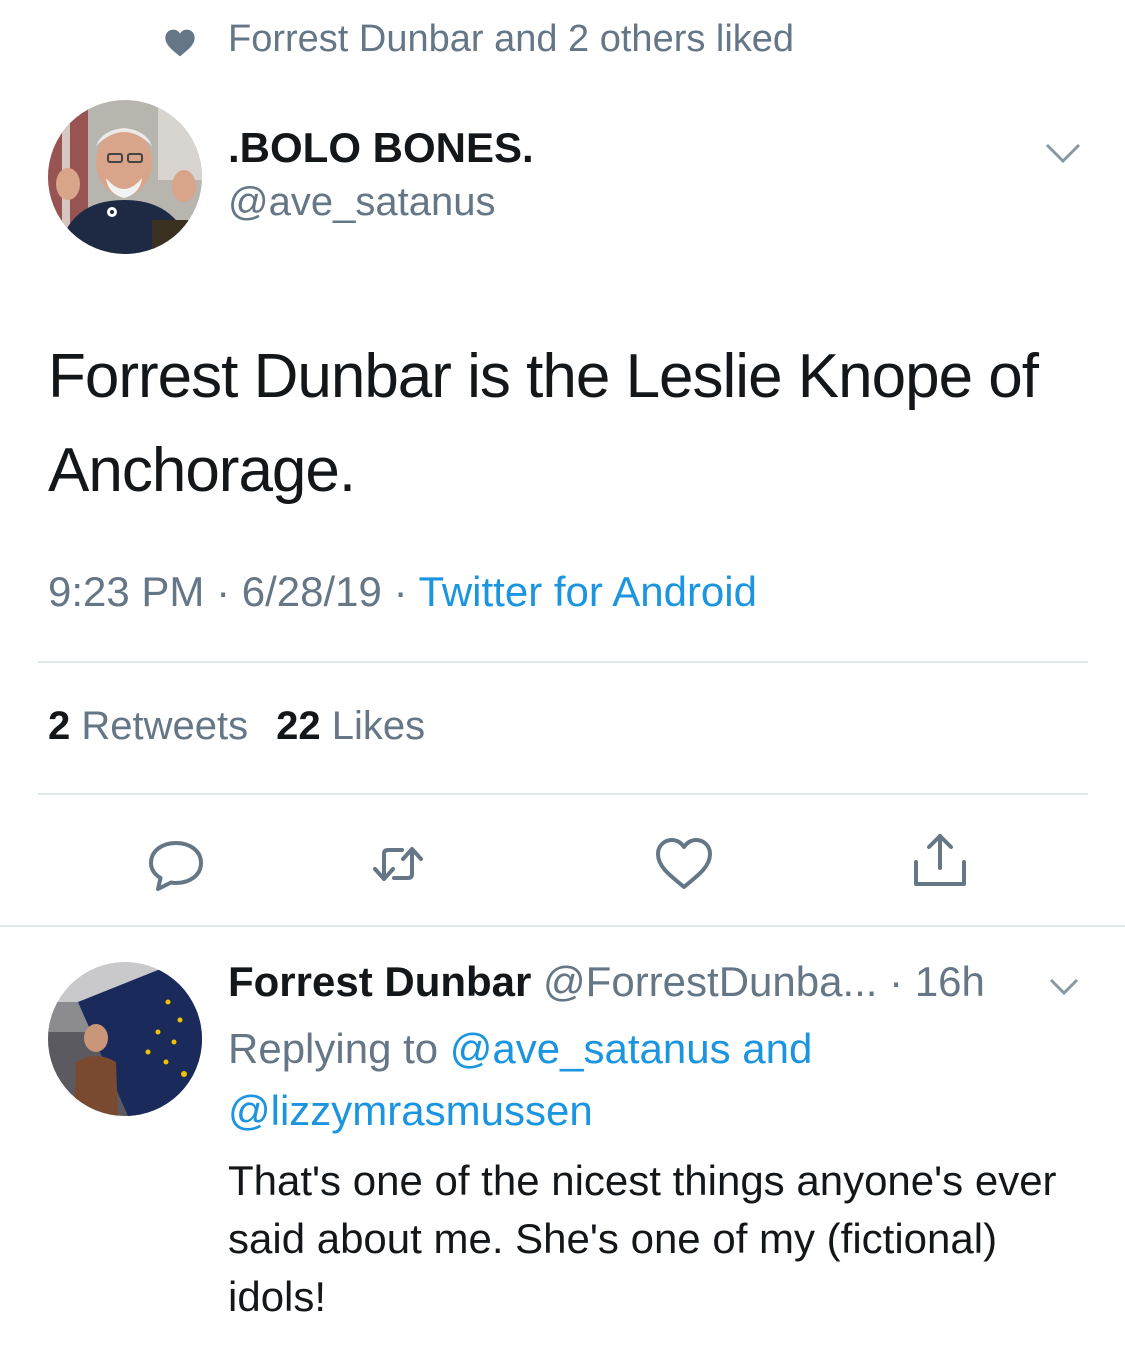 Image resolution: width=1125 pixels, height=1347 pixels. I want to click on likes-label: Likes, so click(378, 726).